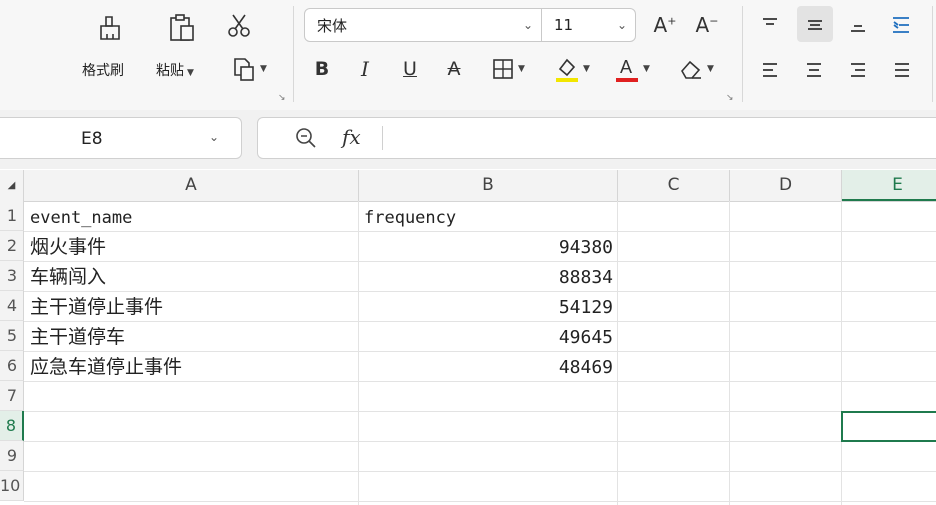  I want to click on row-header-6: 6, so click(12, 366).